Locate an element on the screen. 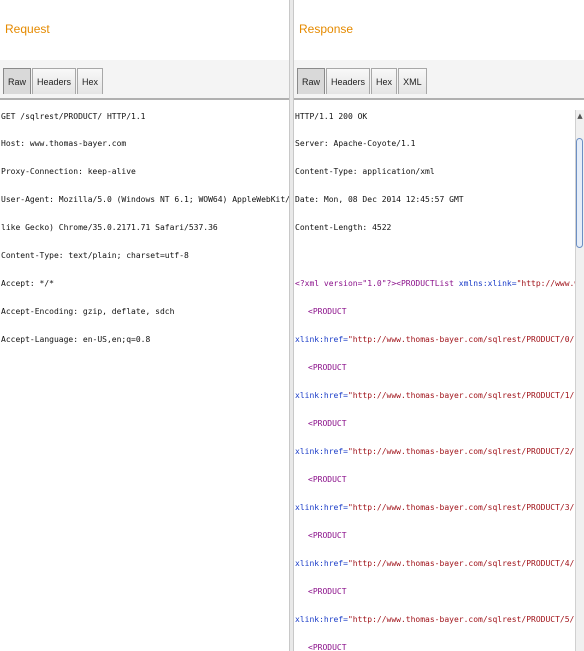 The width and height of the screenshot is (584, 651). request-tab-raw: Raw is located at coordinates (17, 81).